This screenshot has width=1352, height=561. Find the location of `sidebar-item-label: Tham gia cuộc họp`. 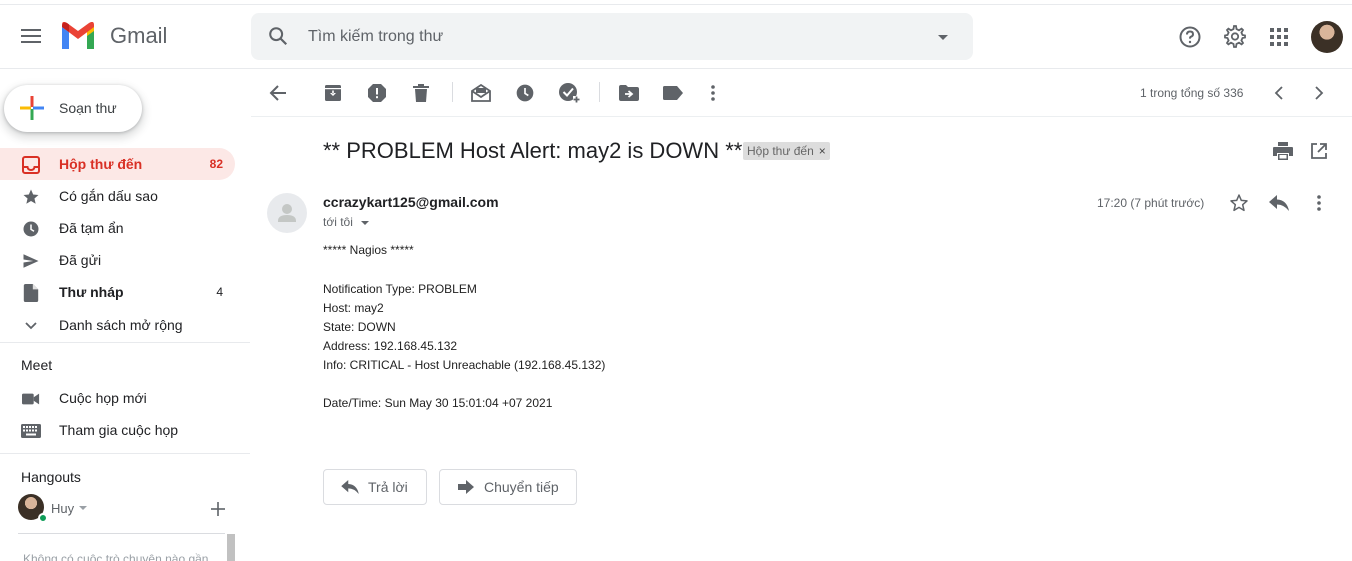

sidebar-item-label: Tham gia cuộc họp is located at coordinates (119, 430).